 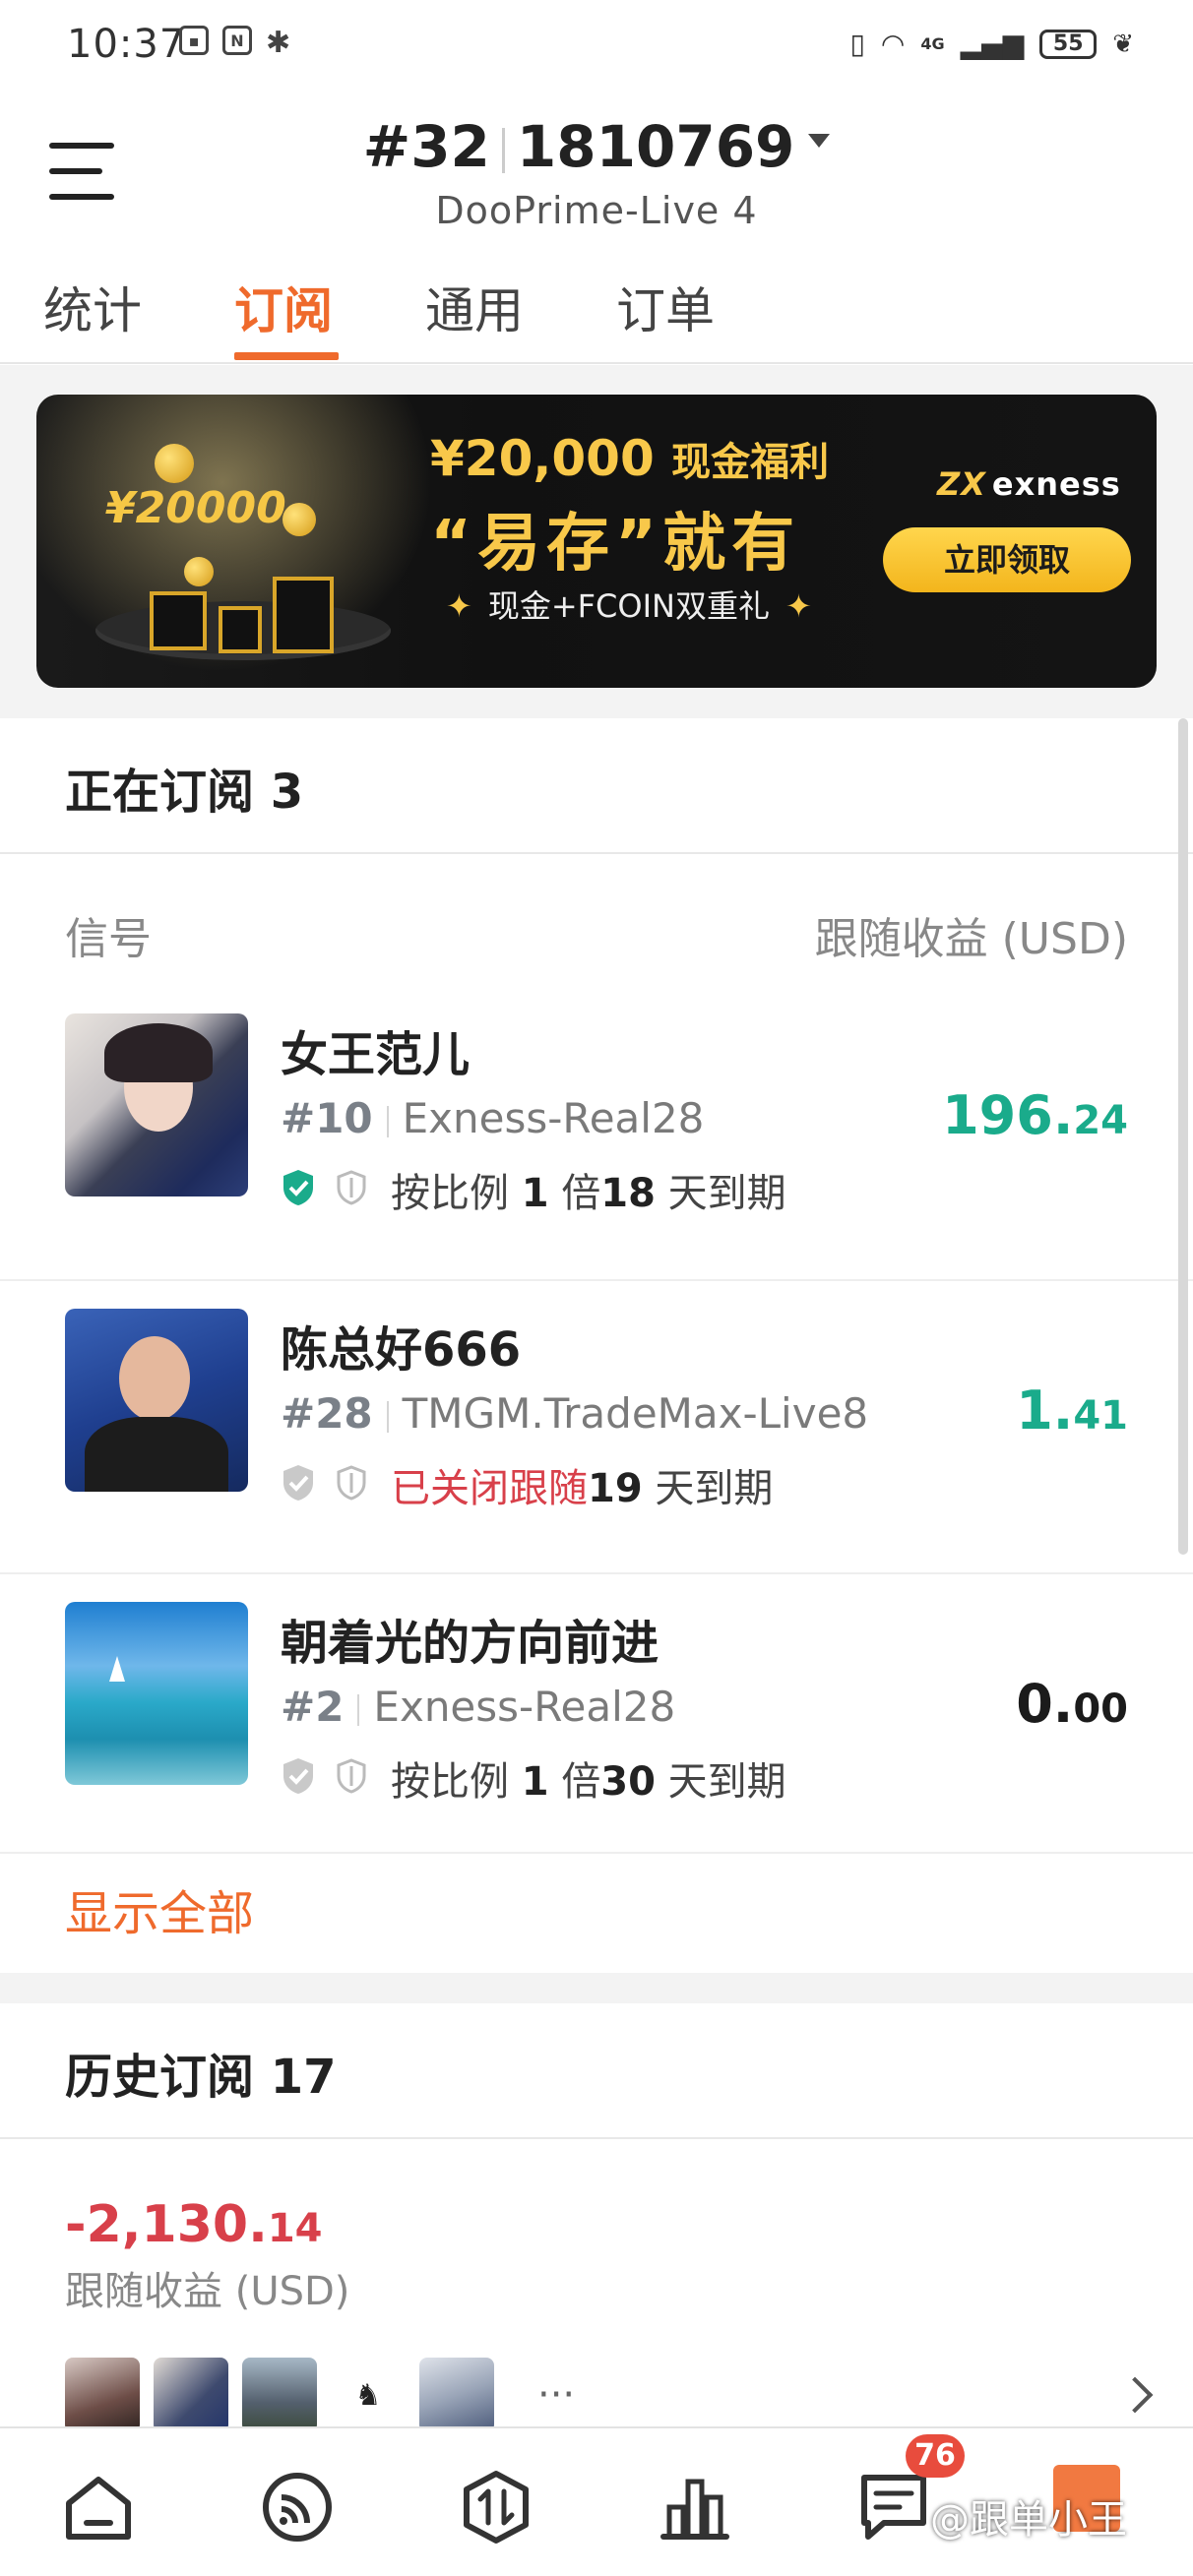 I want to click on signal-status: 按比例 1 倍30 天到期, so click(x=588, y=1782).